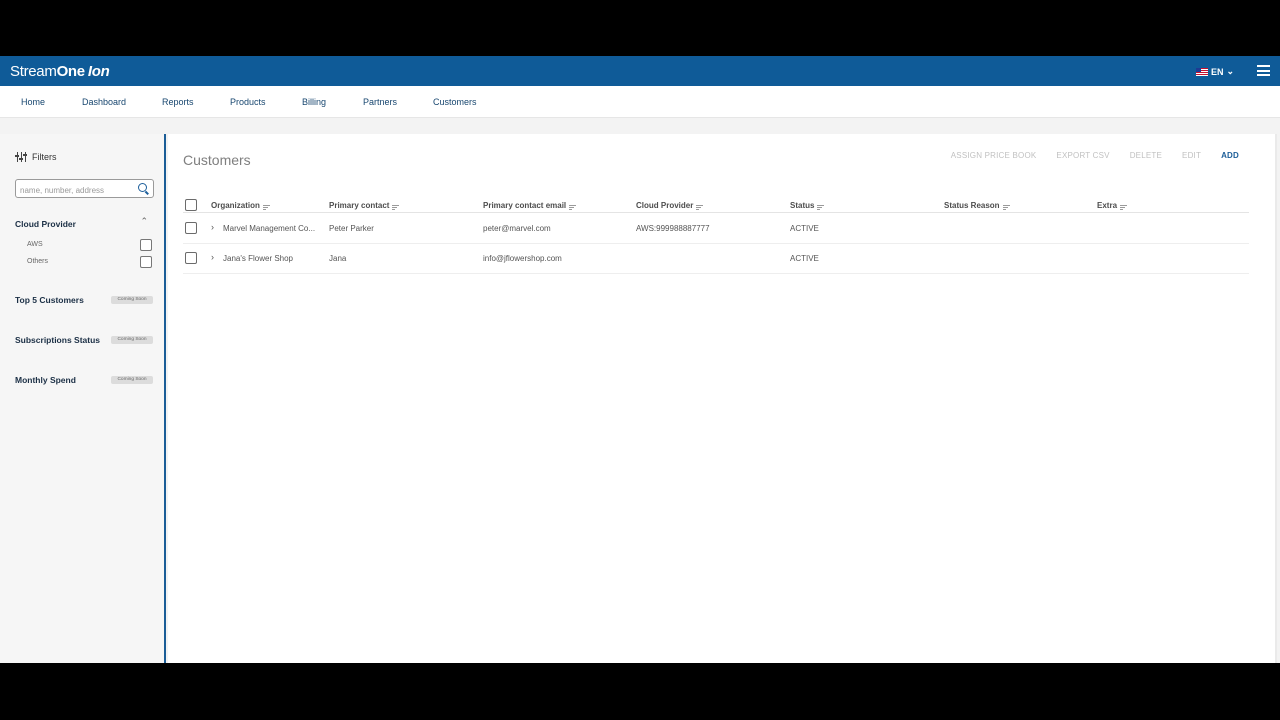 This screenshot has width=1280, height=720. Describe the element at coordinates (1112, 205) in the screenshot. I see `column-extra: Extra` at that location.